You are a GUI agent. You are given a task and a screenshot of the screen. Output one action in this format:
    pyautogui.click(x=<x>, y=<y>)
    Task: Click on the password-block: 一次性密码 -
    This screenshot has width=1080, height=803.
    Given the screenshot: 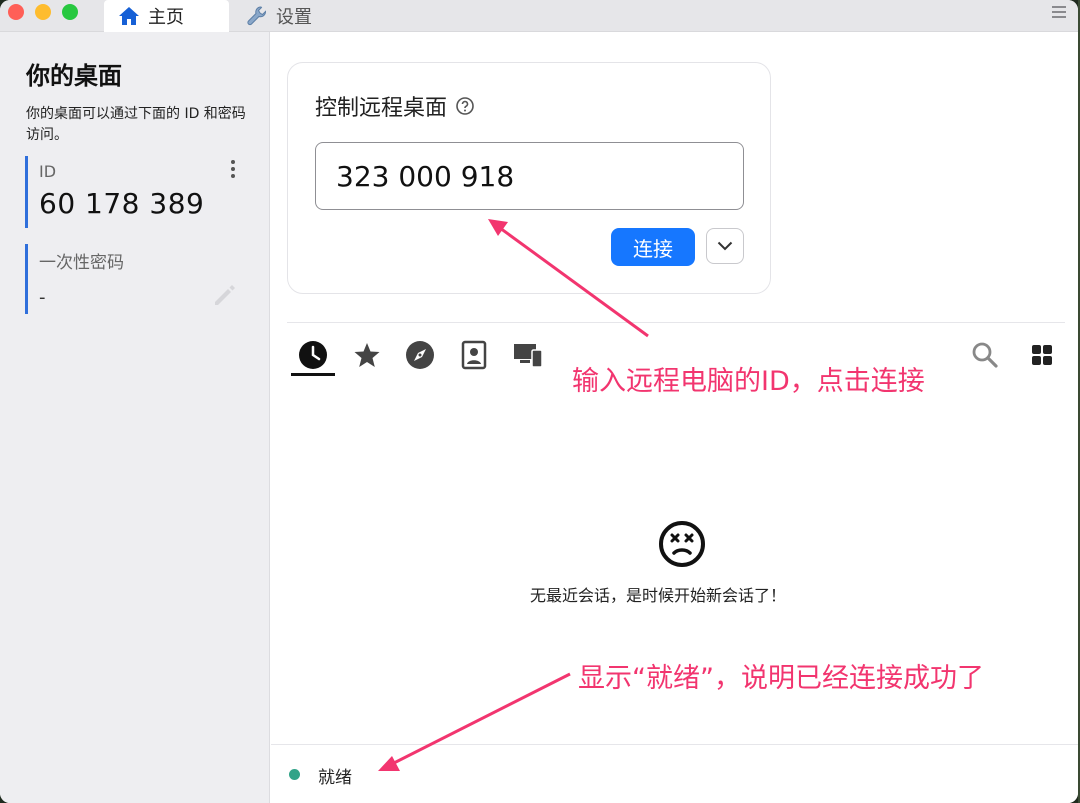 What is the action you would take?
    pyautogui.click(x=135, y=279)
    